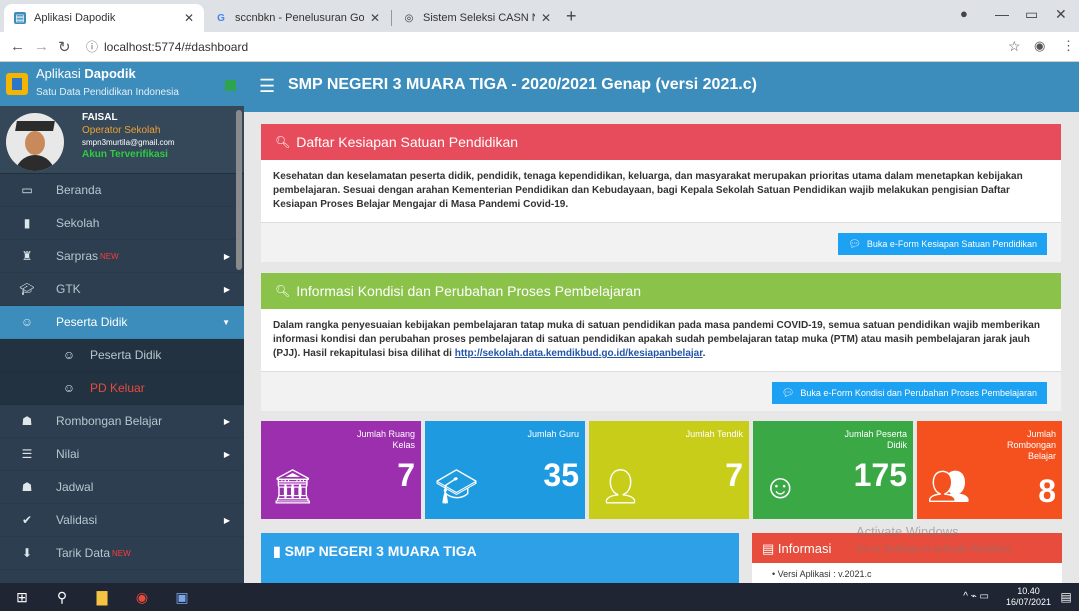  What do you see at coordinates (27, 520) in the screenshot?
I see `check-icon: ✔` at bounding box center [27, 520].